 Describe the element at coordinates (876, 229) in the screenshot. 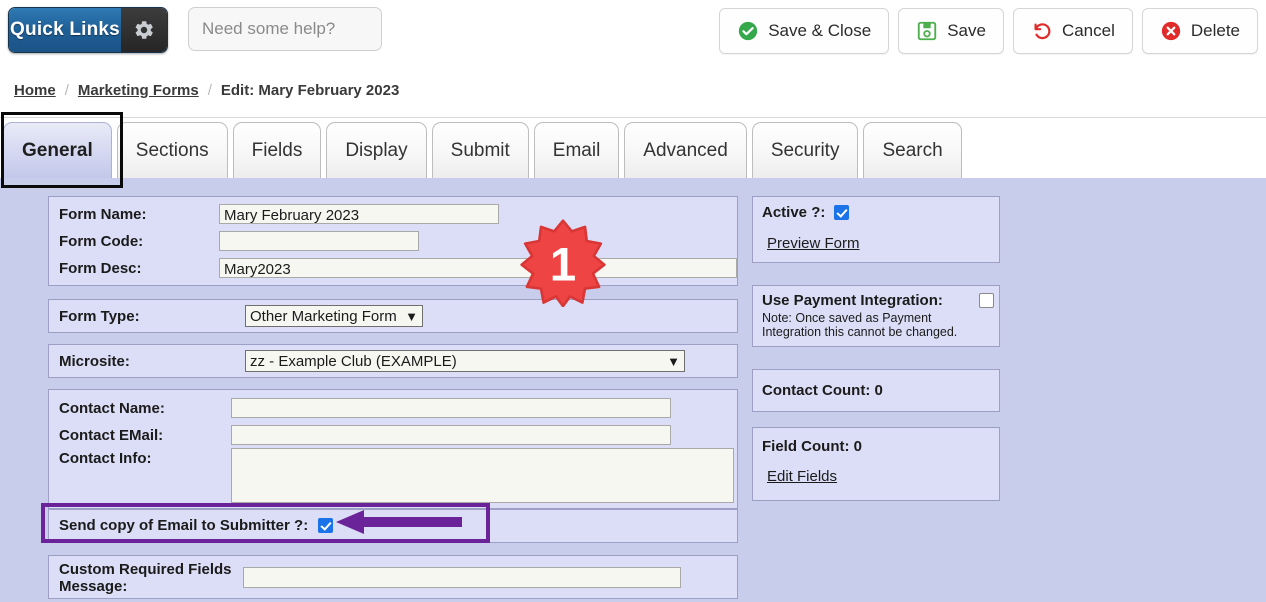

I see `active-panel: Active ?: Preview Form` at that location.